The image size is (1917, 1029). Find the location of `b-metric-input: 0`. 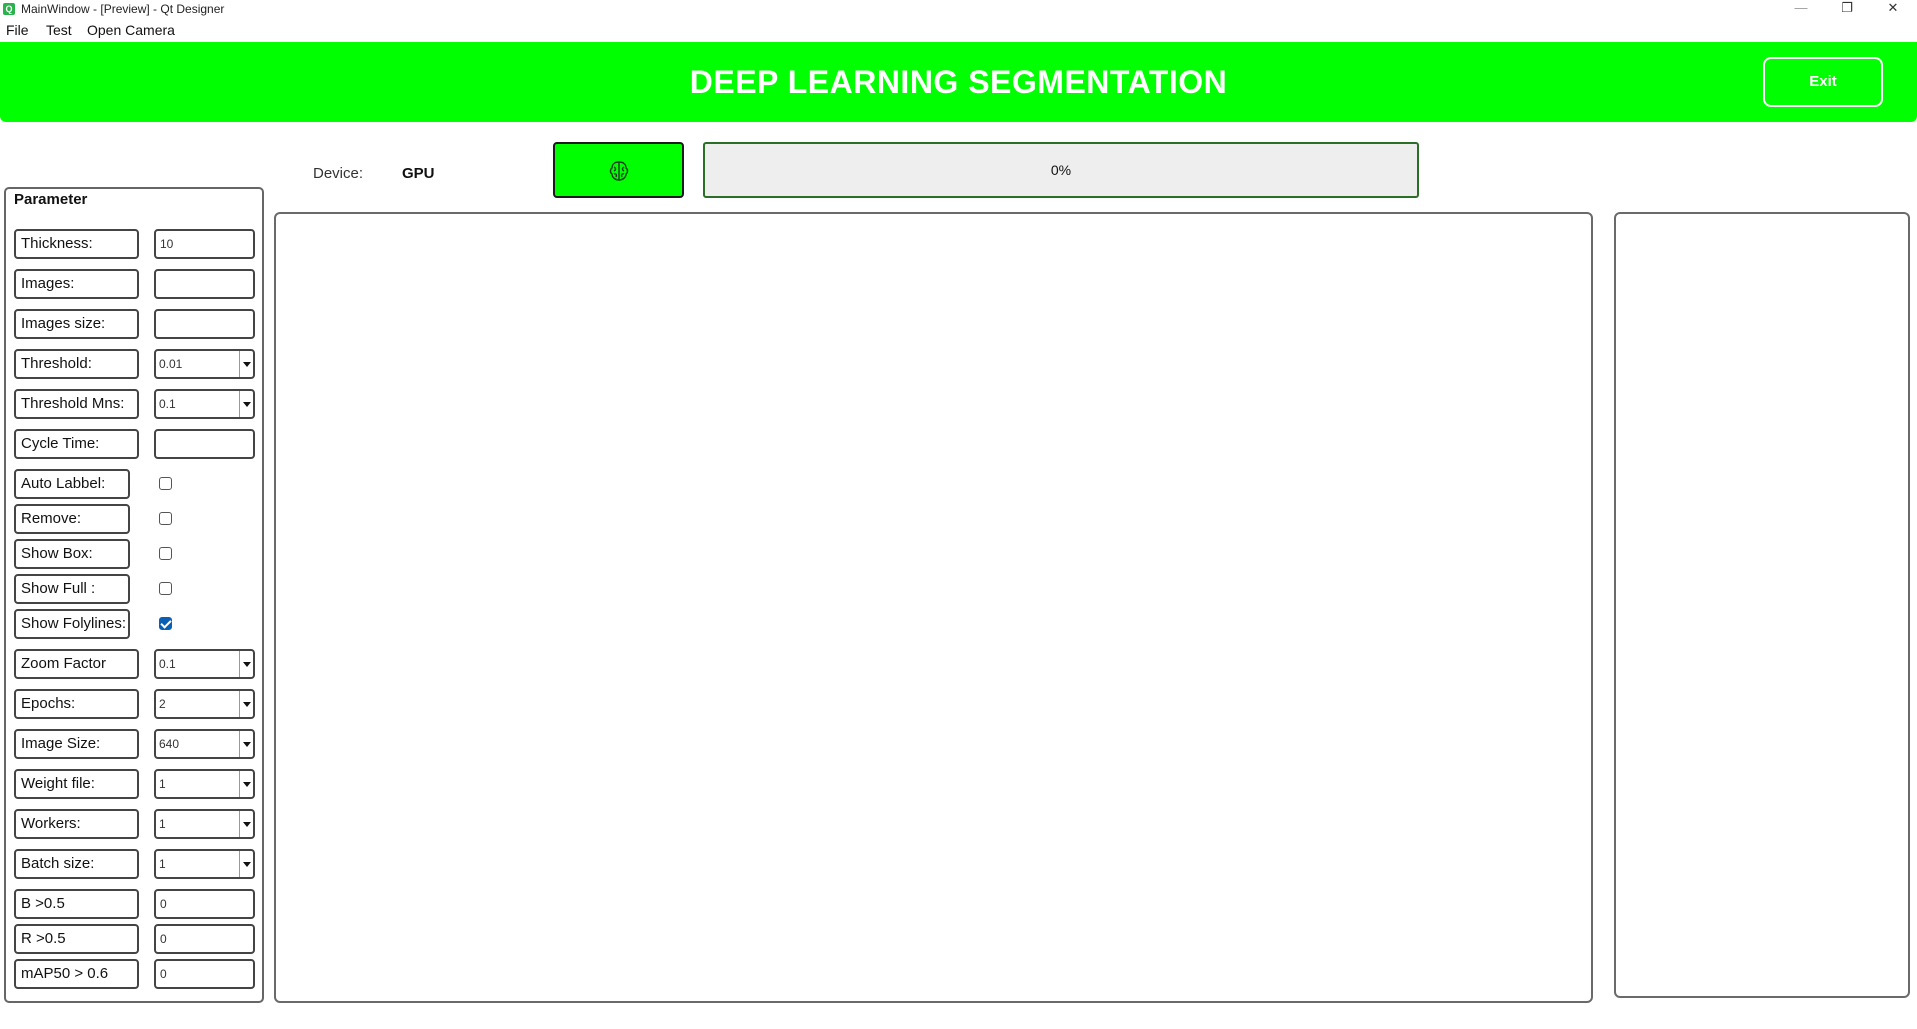

b-metric-input: 0 is located at coordinates (204, 904).